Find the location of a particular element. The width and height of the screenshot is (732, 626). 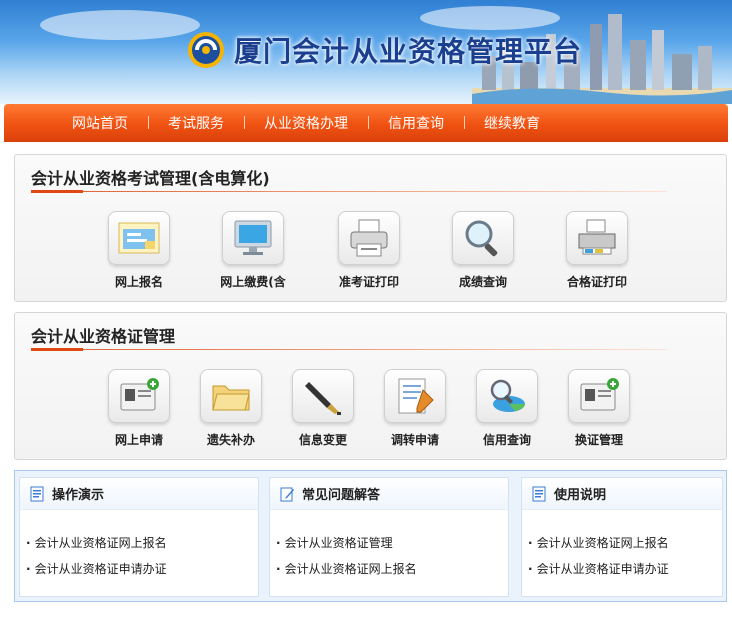

info-box-header: 操作演示 is located at coordinates (139, 494).